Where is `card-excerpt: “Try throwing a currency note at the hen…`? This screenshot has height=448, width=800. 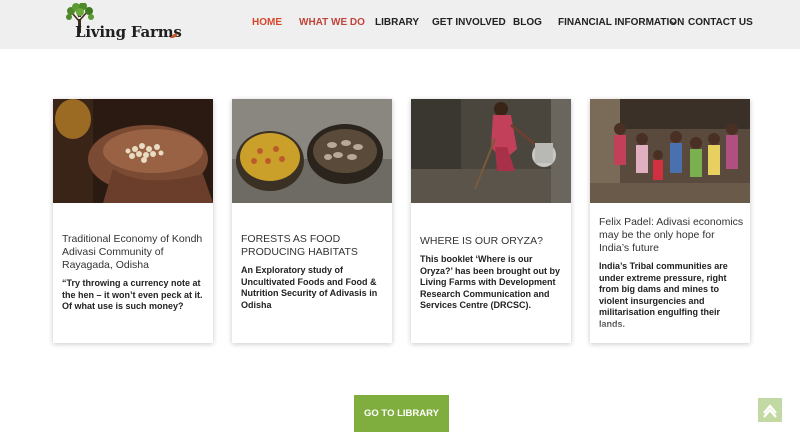
card-excerpt: “Try throwing a currency note at the hen… is located at coordinates (132, 294).